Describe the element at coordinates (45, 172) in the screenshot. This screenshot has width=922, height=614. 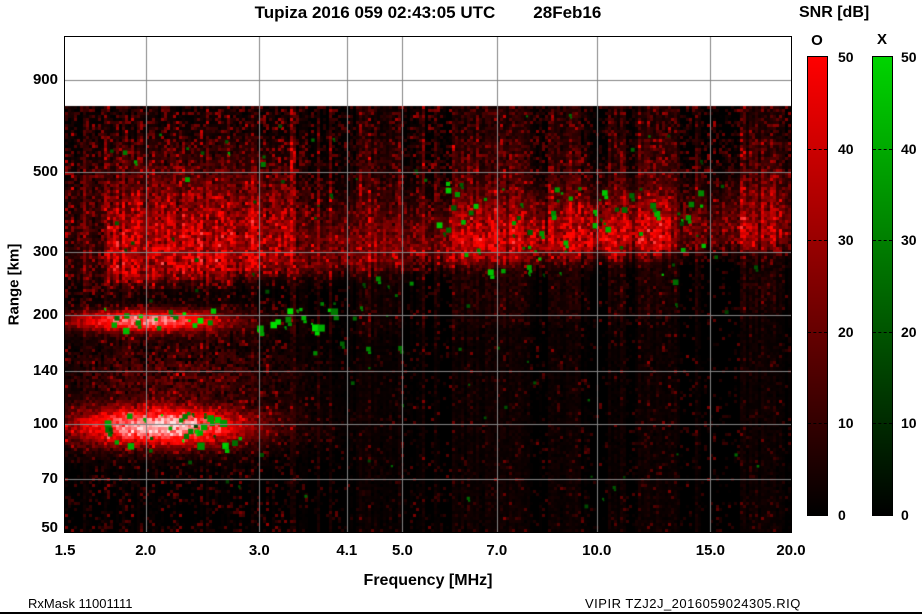
I see `y-tick-label: 500` at that location.